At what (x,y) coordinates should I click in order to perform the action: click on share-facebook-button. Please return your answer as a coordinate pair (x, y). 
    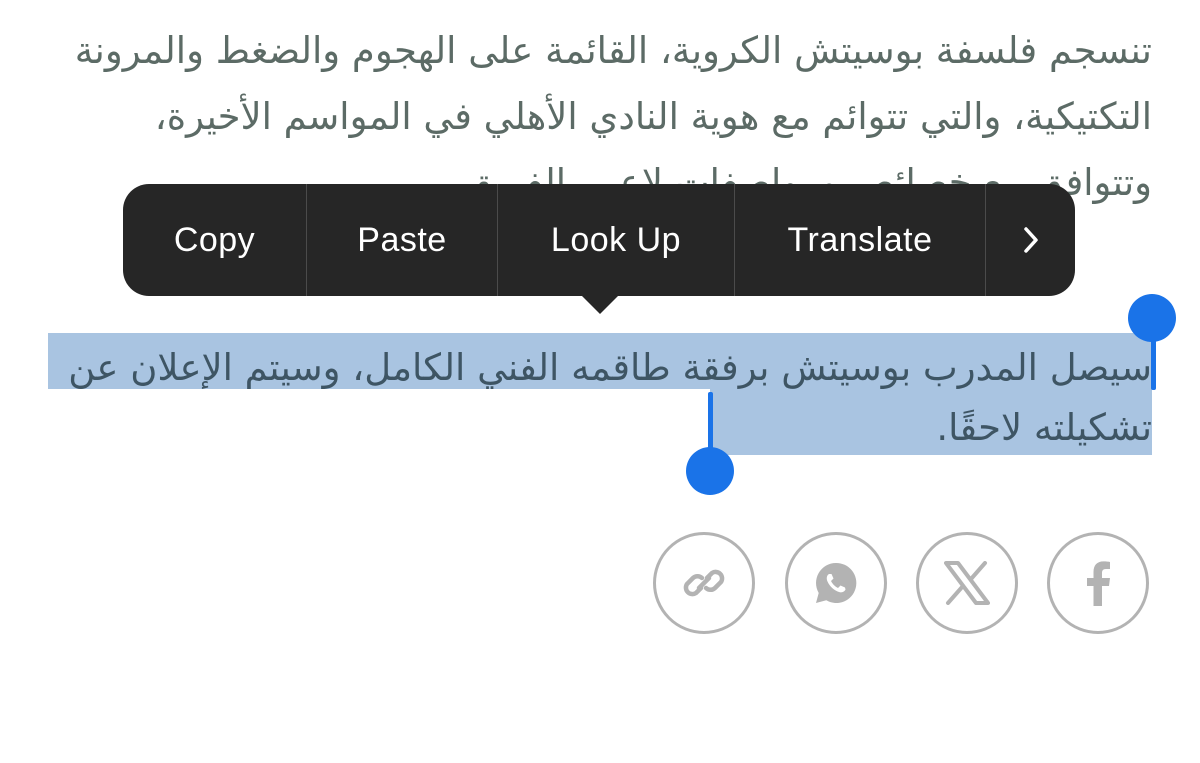
    Looking at the image, I should click on (1098, 583).